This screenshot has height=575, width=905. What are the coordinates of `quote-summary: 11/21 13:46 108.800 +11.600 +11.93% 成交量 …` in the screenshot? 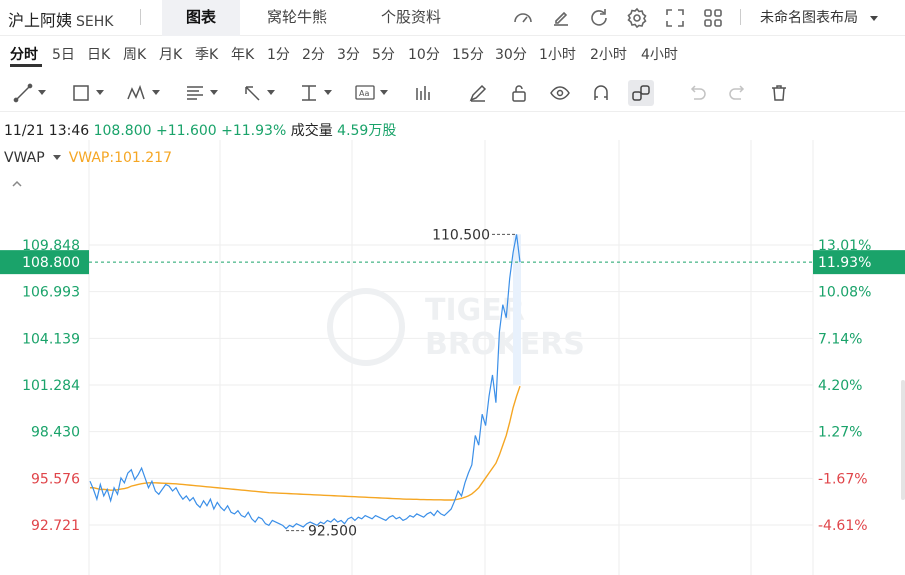 It's located at (200, 130).